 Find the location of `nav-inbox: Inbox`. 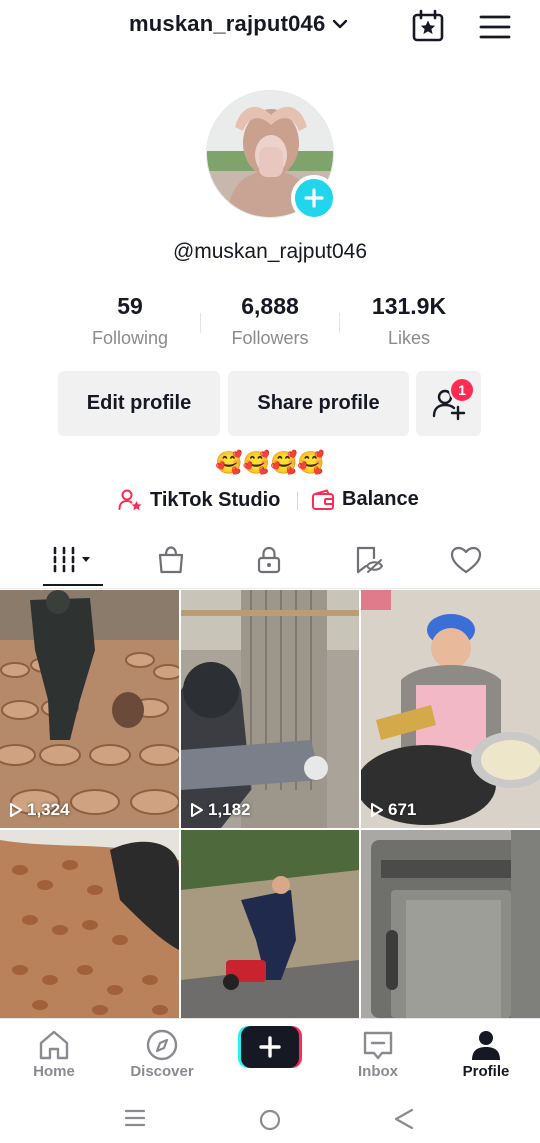

nav-inbox: Inbox is located at coordinates (378, 1054).